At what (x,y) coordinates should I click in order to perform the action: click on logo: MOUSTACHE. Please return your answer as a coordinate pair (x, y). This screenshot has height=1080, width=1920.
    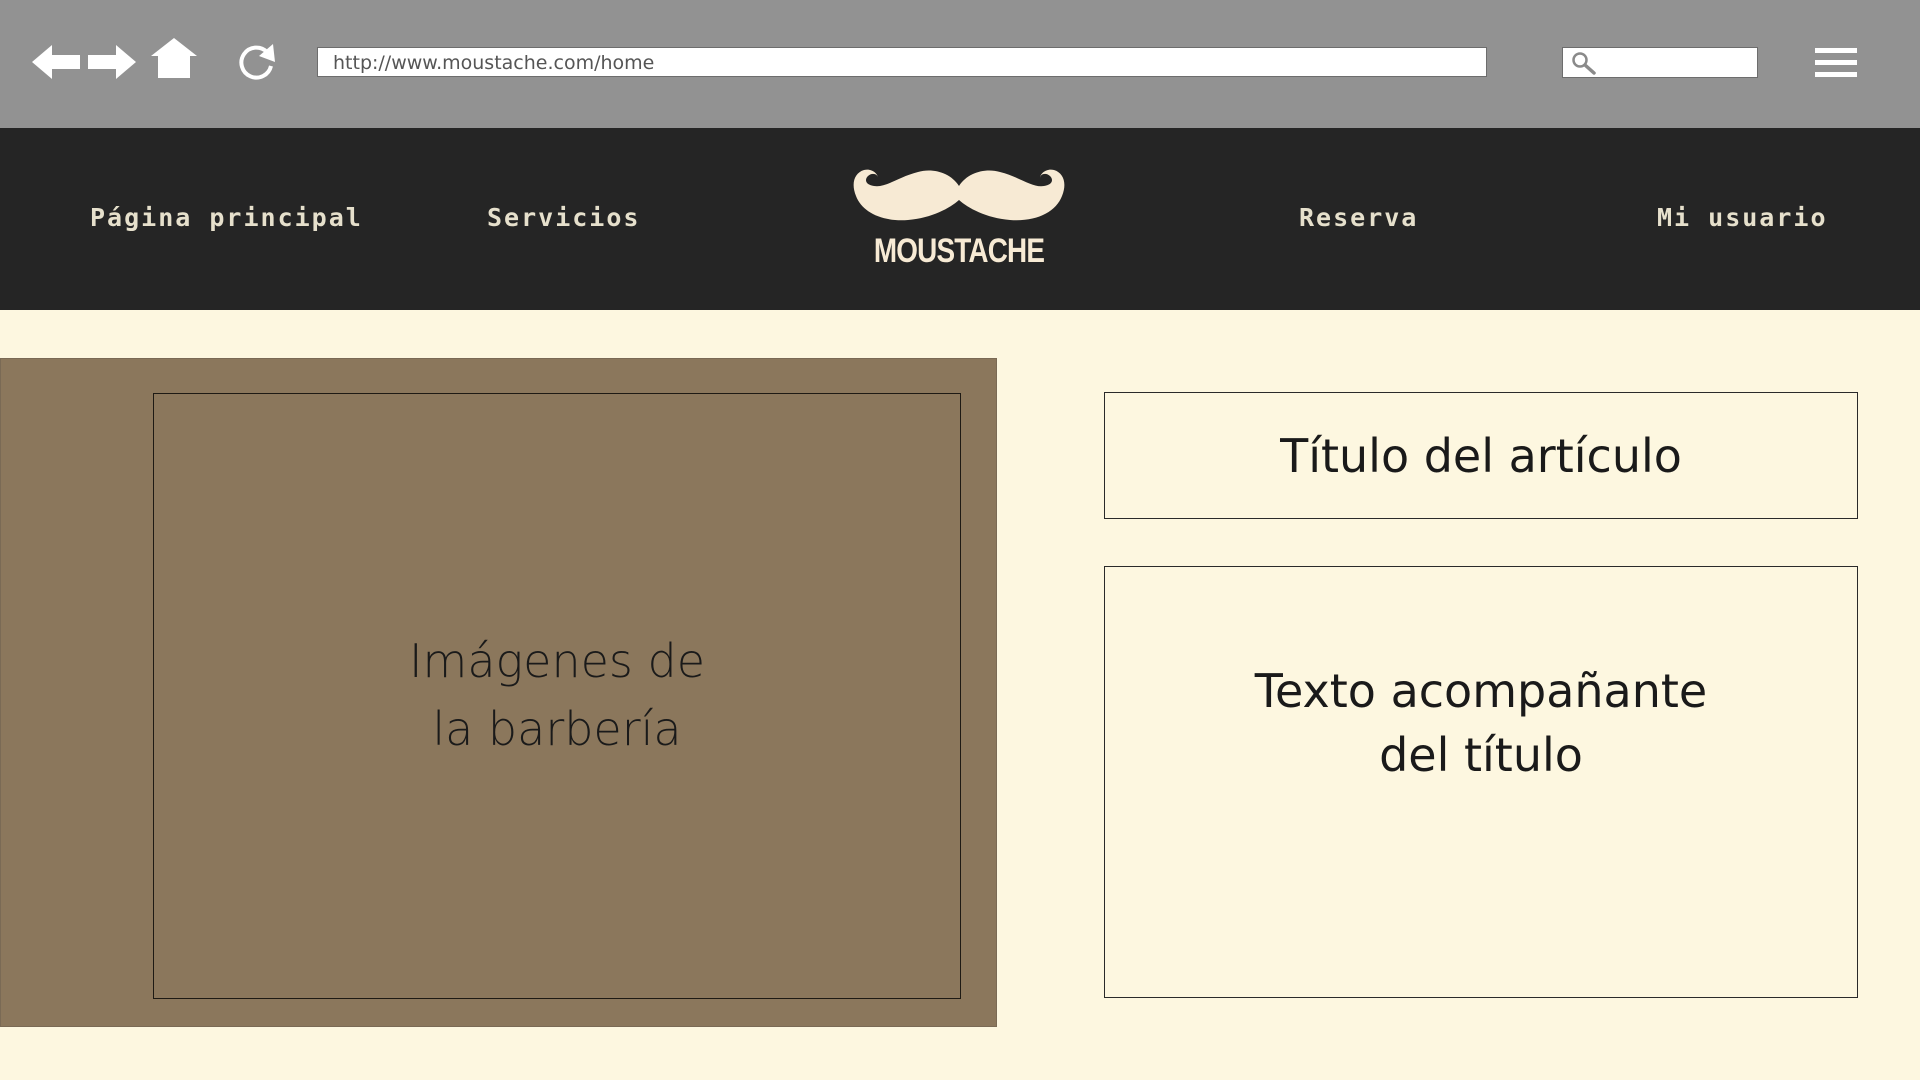
    Looking at the image, I should click on (959, 223).